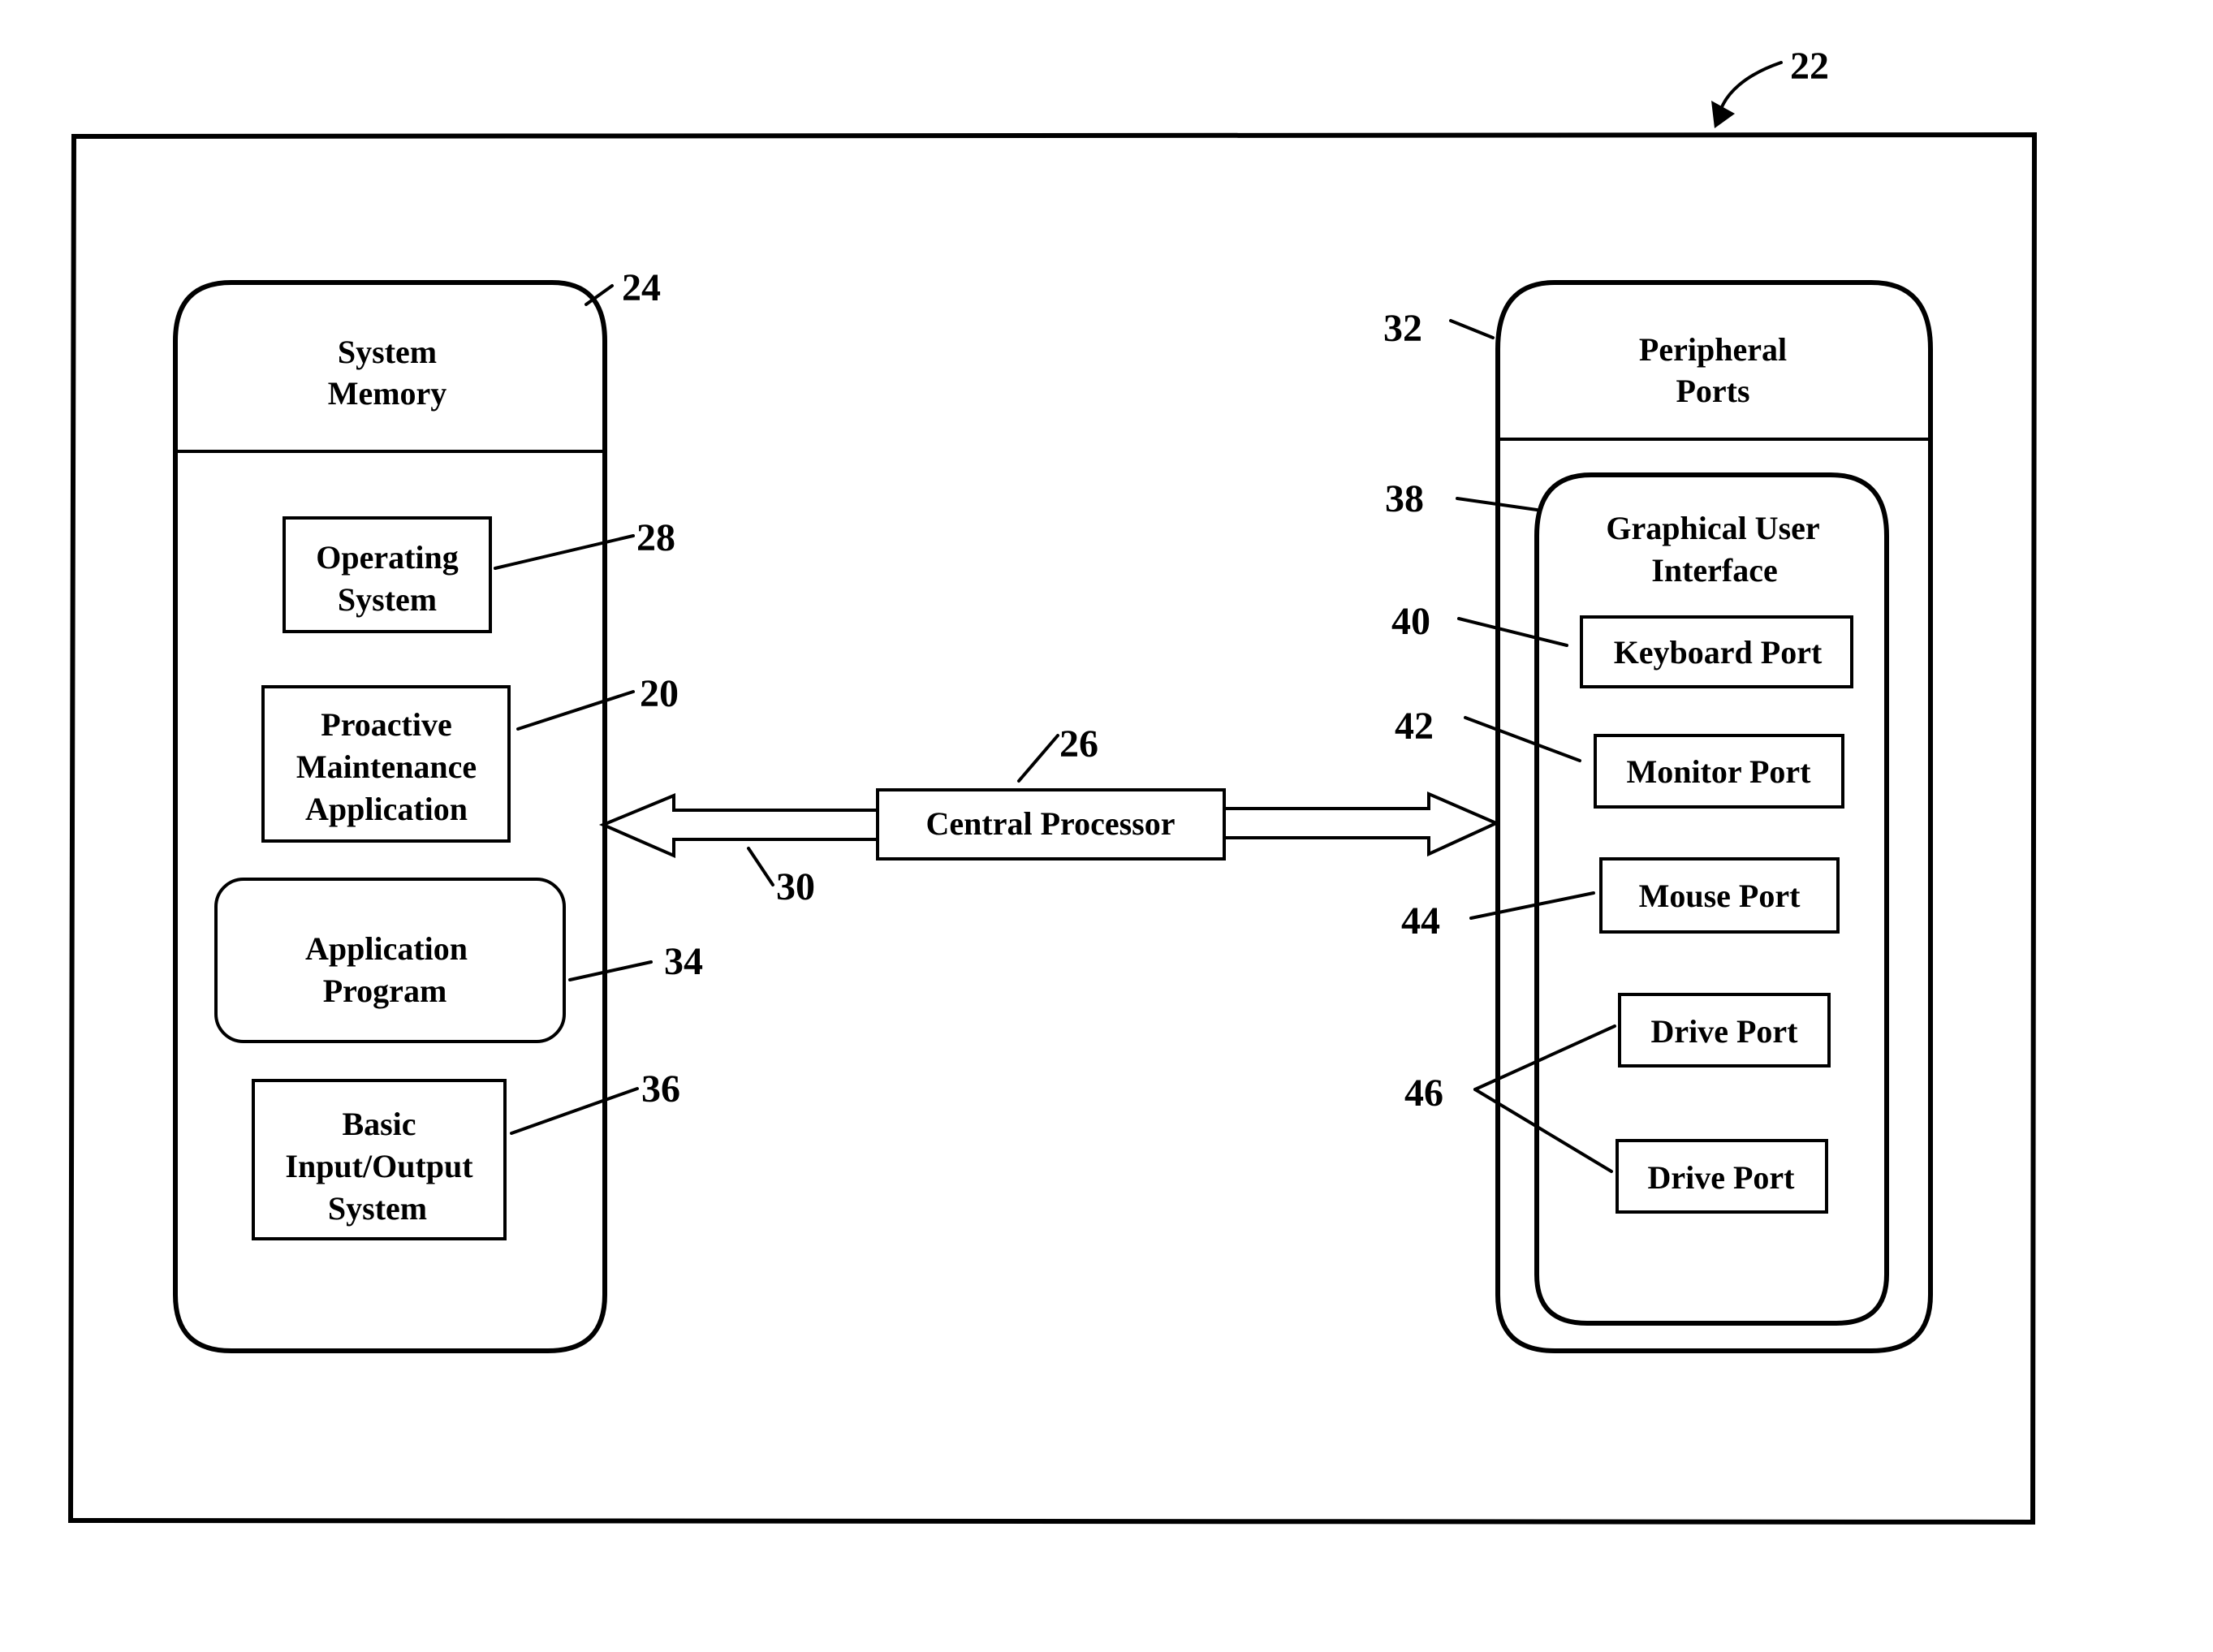 The height and width of the screenshot is (1652, 2213). I want to click on gui-title-line1: Graphical User, so click(1712, 528).